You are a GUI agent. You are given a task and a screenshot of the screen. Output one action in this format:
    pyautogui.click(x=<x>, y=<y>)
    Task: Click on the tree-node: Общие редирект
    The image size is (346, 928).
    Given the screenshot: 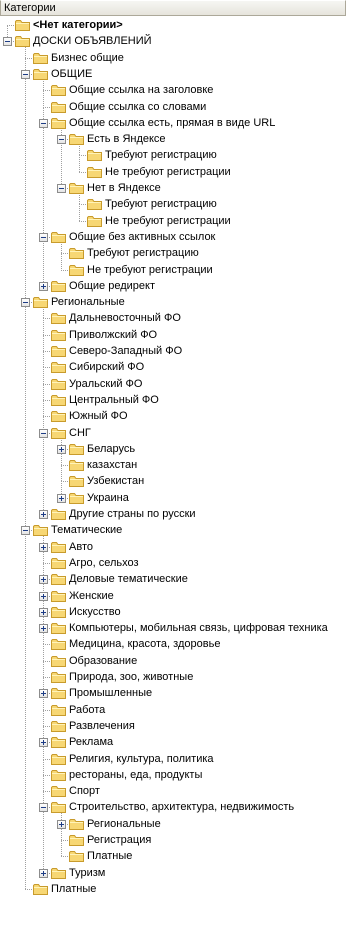 What is the action you would take?
    pyautogui.click(x=173, y=286)
    